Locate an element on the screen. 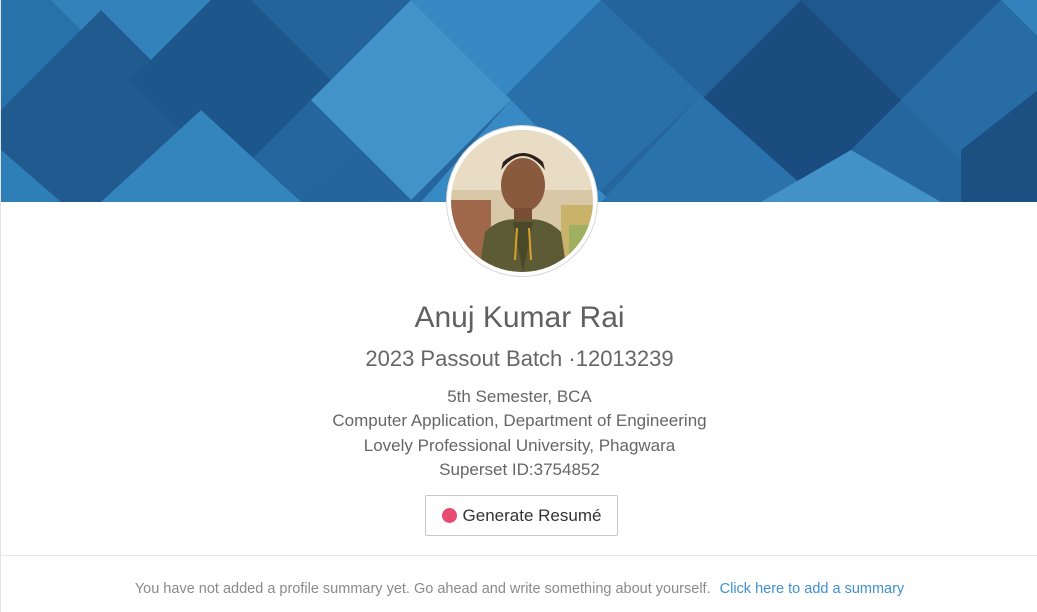  avatar-photo is located at coordinates (522, 201).